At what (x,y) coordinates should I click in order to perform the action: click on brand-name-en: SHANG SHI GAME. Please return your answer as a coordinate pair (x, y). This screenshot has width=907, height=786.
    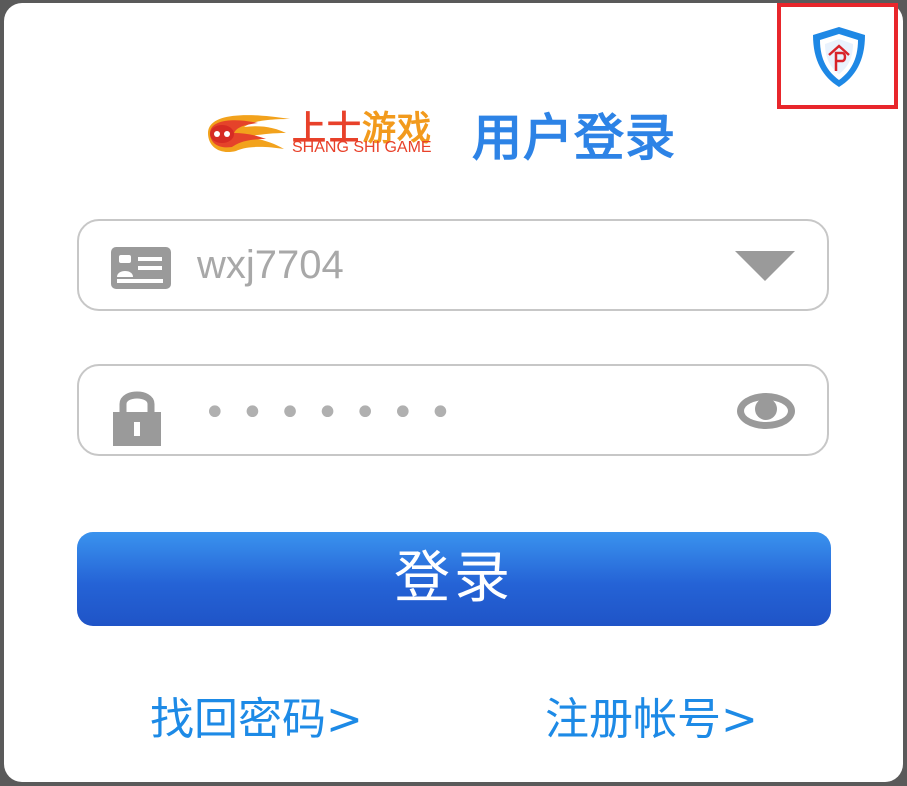
    Looking at the image, I should click on (362, 147).